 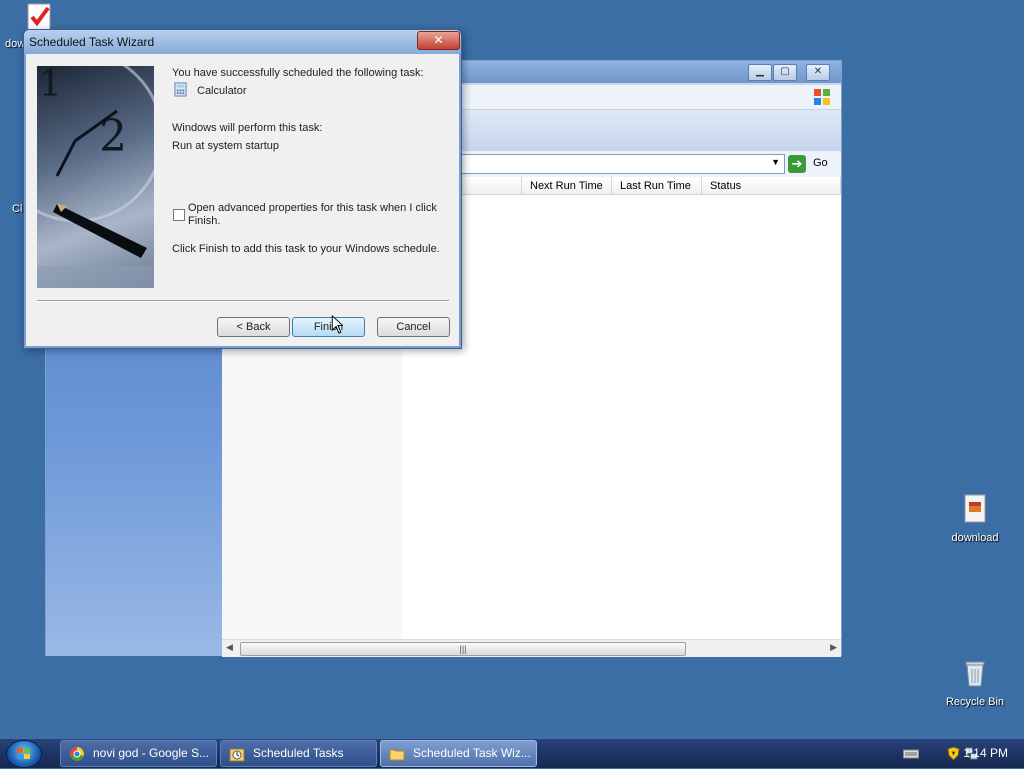 I want to click on horizontal-scrollbar: ◀ ||| ▶, so click(x=531, y=648).